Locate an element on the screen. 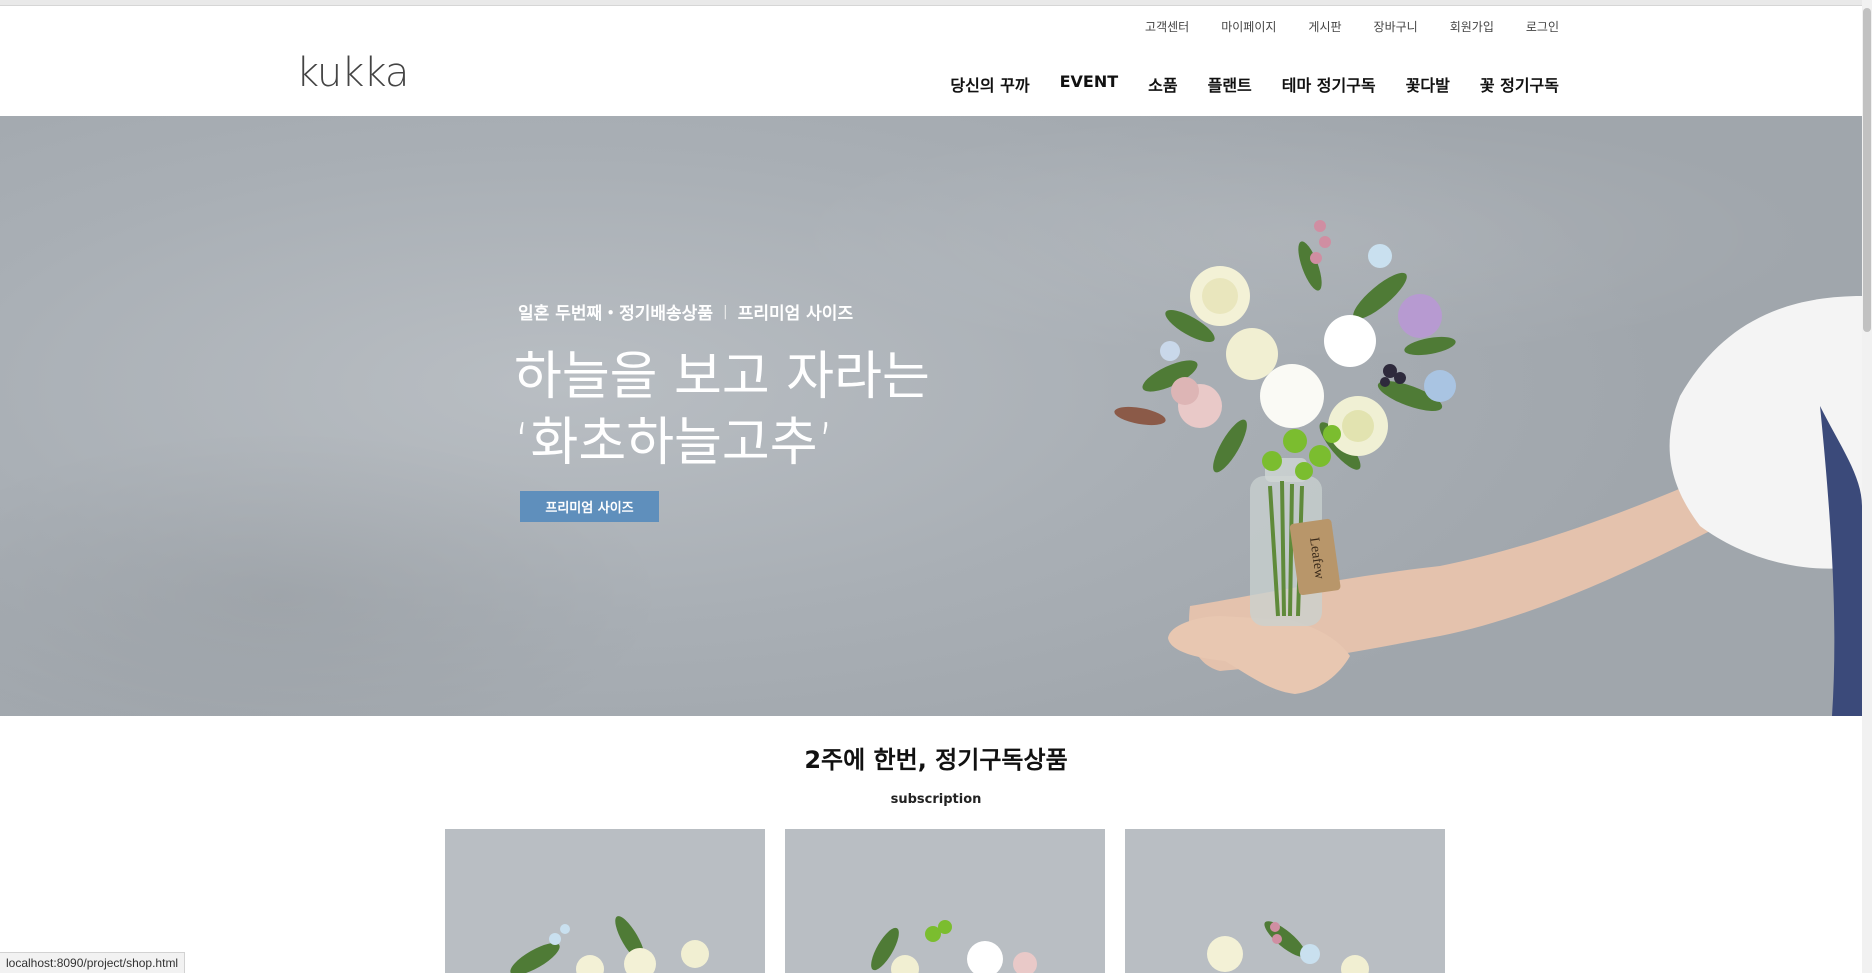 The image size is (1872, 973). section-title: 2주에 한번, 정기구독상품 is located at coordinates (936, 760).